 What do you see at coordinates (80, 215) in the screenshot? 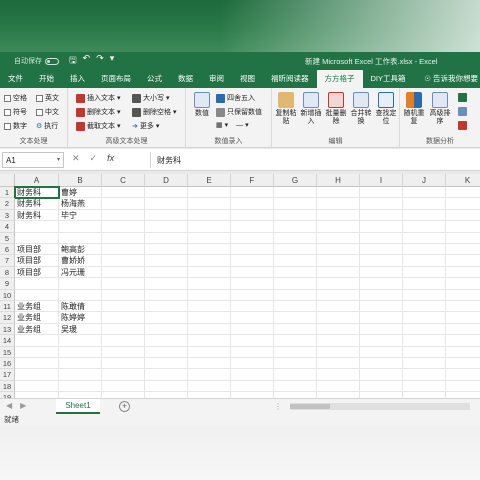
I see `cell-b3: 毕宁` at bounding box center [80, 215].